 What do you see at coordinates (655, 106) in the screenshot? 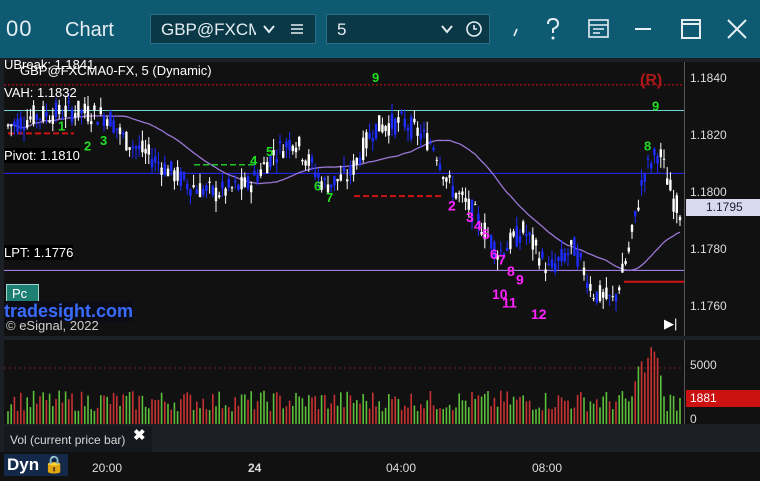
I see `setup-count-label: 9` at bounding box center [655, 106].